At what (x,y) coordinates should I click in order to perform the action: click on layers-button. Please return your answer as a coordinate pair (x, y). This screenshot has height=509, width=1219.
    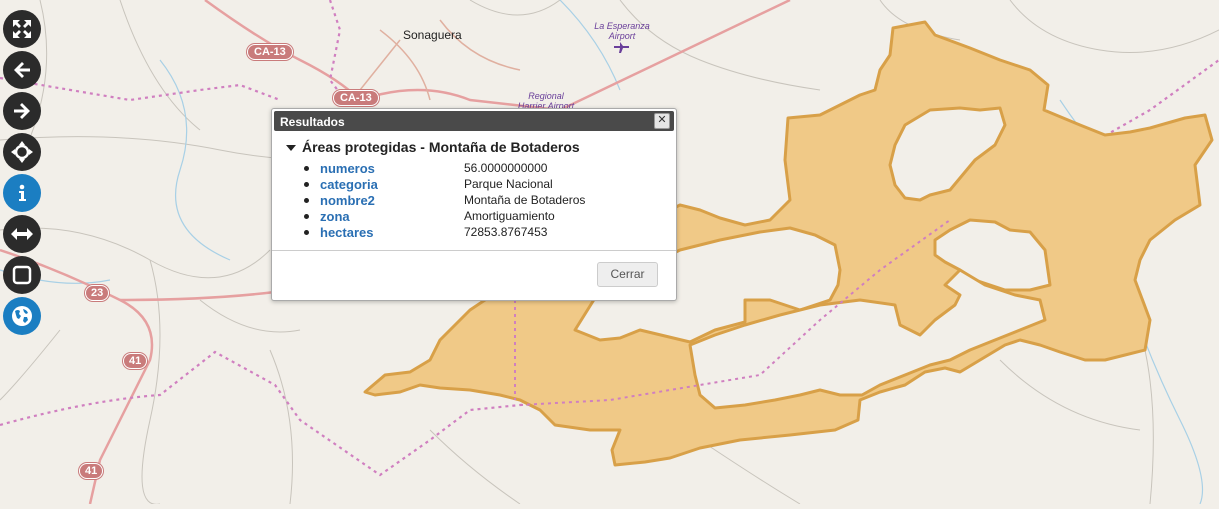
    Looking at the image, I should click on (22, 316).